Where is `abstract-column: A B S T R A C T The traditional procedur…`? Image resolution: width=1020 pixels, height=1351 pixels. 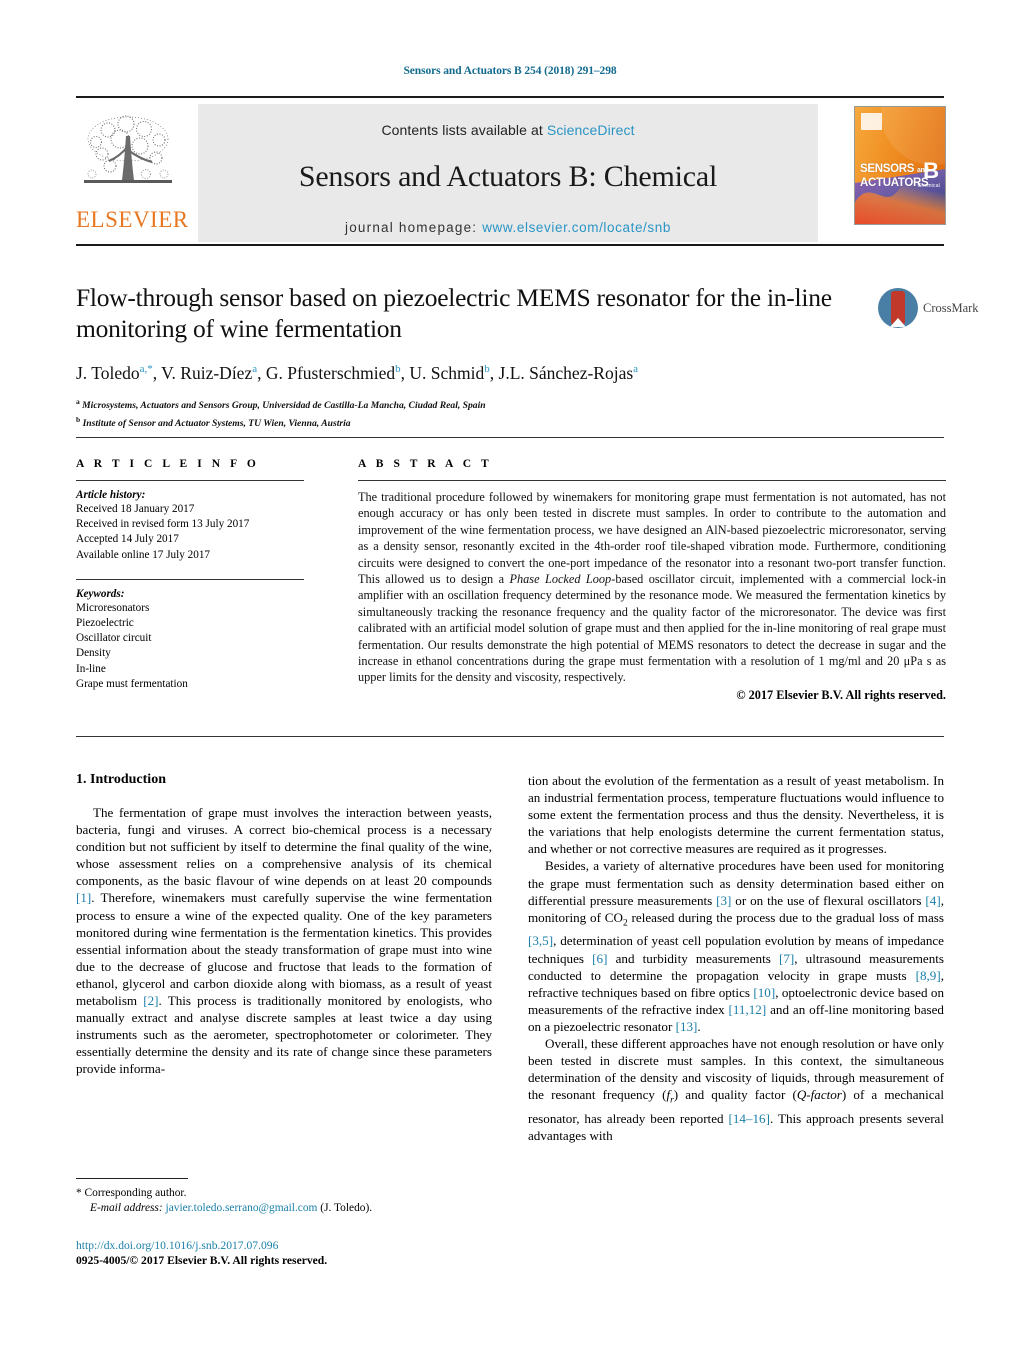
abstract-column: A B S T R A C T The traditional procedur… is located at coordinates (652, 580).